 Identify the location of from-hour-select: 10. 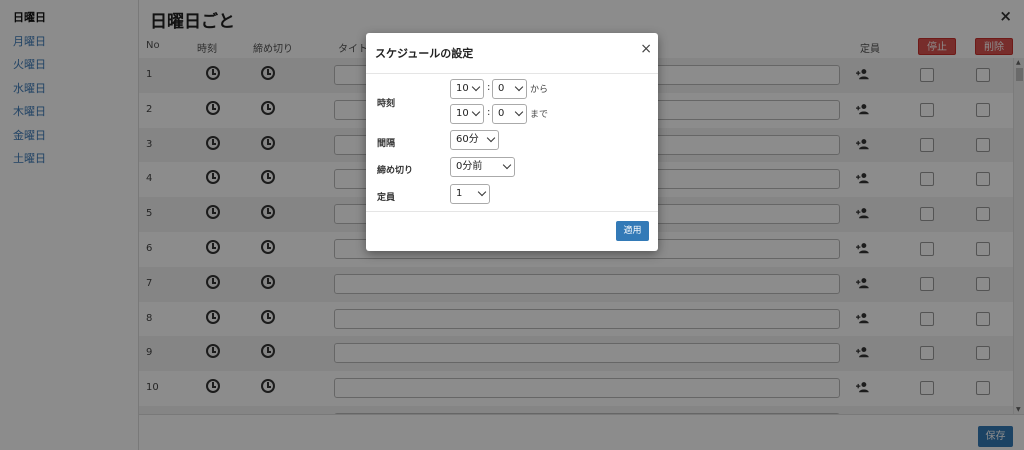
(467, 89).